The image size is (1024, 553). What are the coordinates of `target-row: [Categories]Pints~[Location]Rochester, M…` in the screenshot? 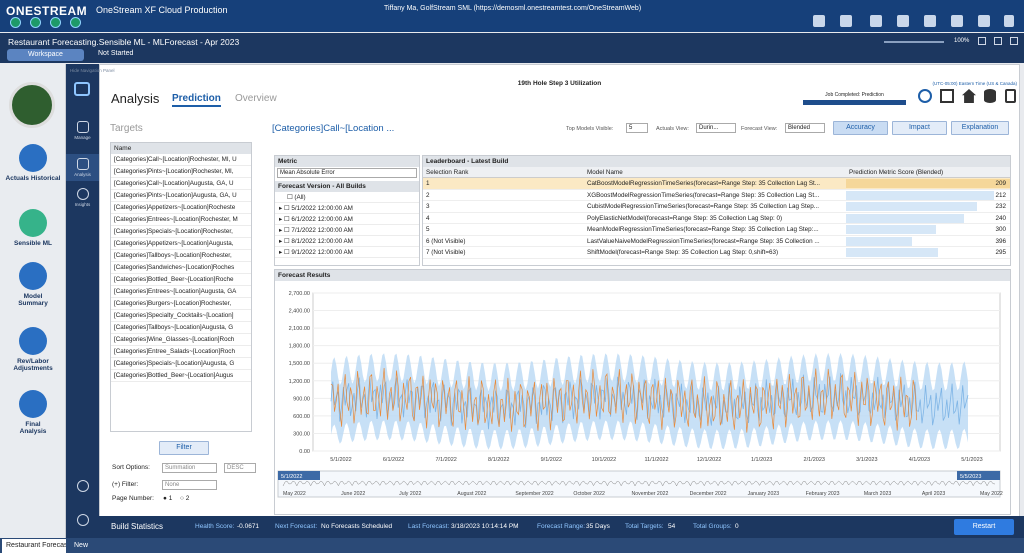 It's located at (181, 172).